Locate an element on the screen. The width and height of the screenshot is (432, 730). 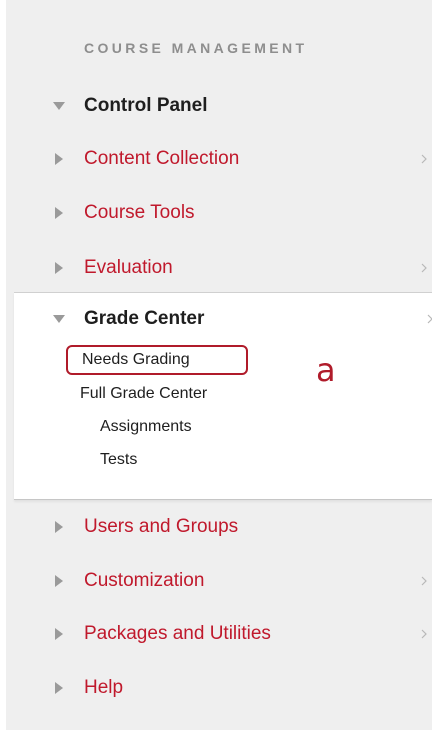
sidebar-item-customization: Customization is located at coordinates (219, 581).